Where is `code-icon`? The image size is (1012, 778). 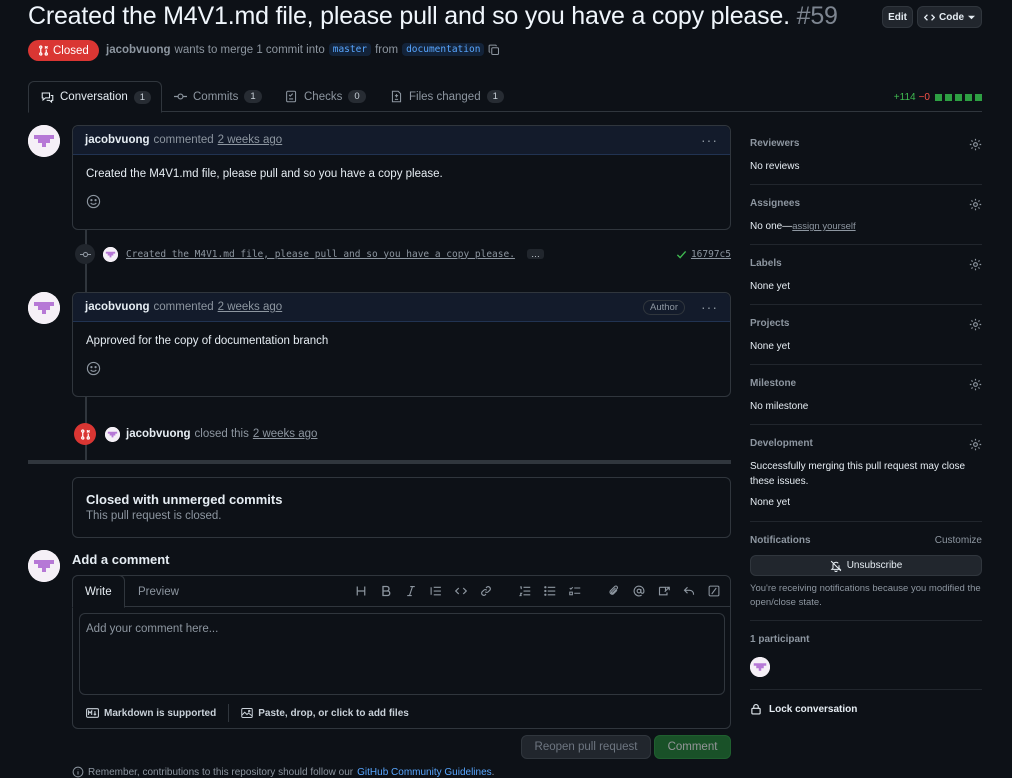
code-icon is located at coordinates (461, 591).